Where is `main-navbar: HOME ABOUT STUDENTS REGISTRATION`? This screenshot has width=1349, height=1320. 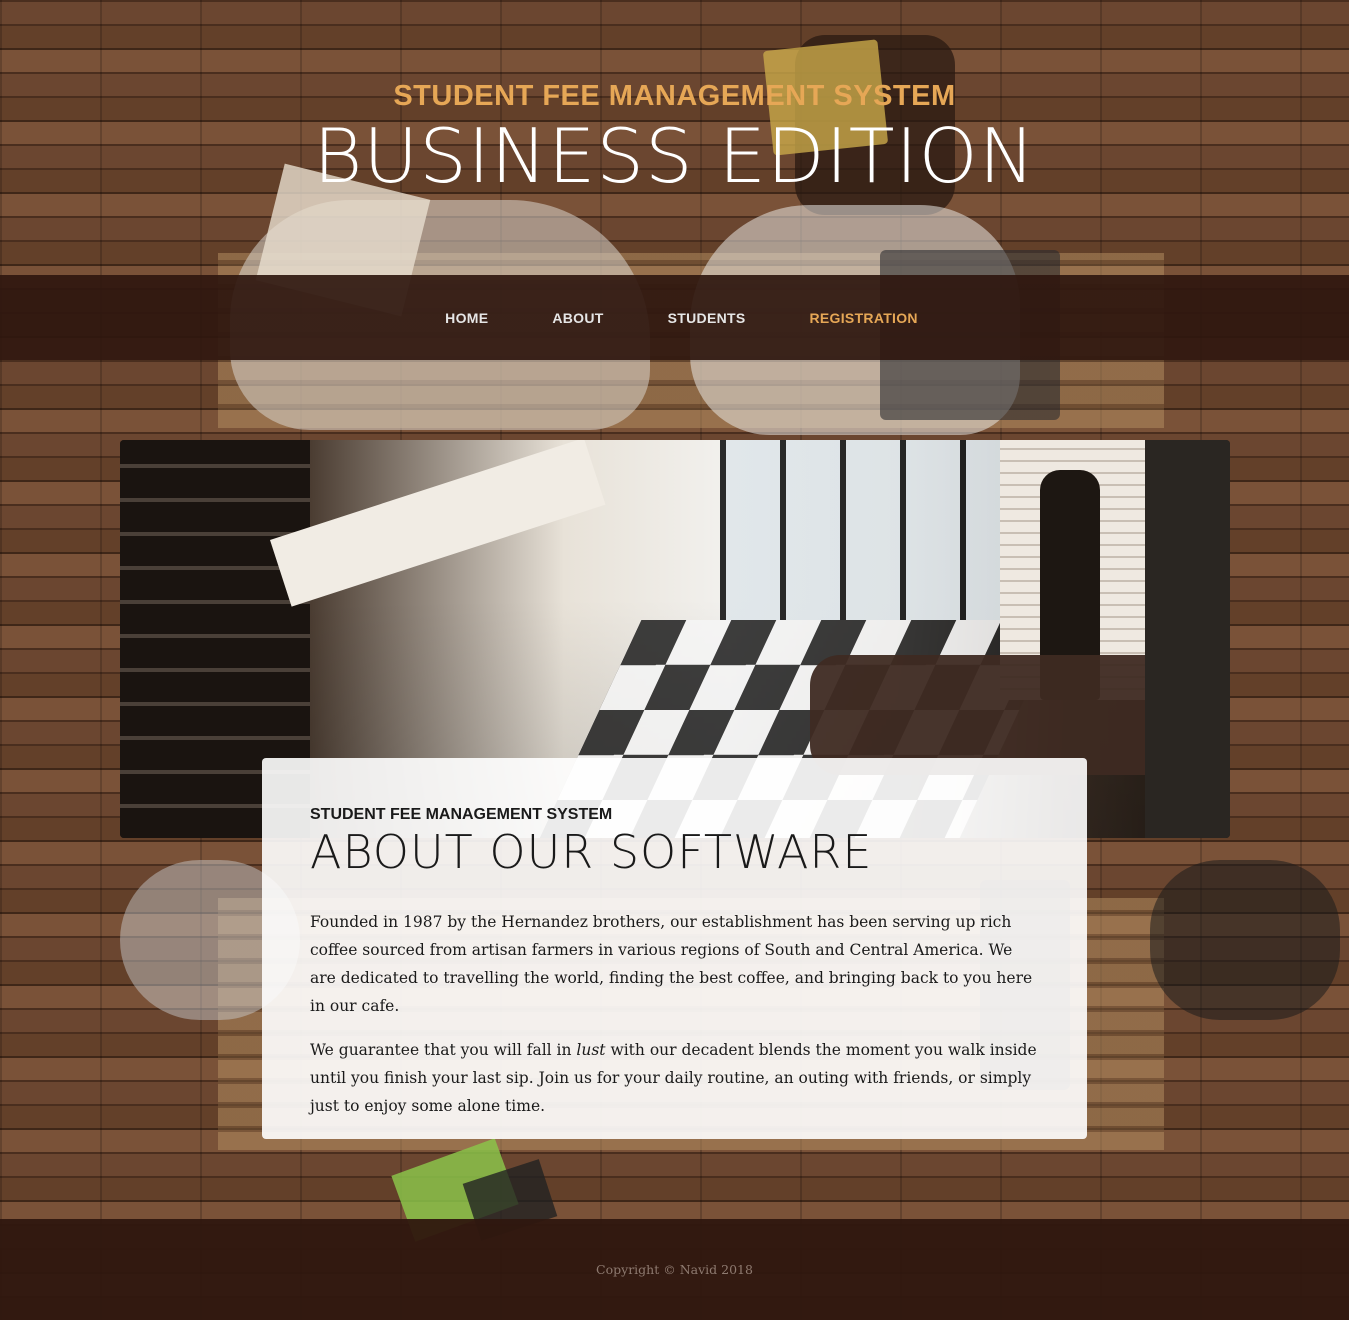 main-navbar: HOME ABOUT STUDENTS REGISTRATION is located at coordinates (674, 317).